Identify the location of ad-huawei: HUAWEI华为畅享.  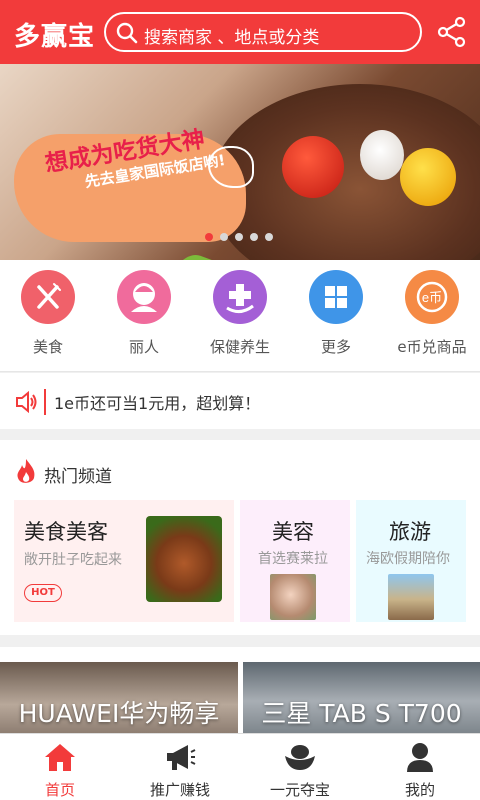
(119, 697).